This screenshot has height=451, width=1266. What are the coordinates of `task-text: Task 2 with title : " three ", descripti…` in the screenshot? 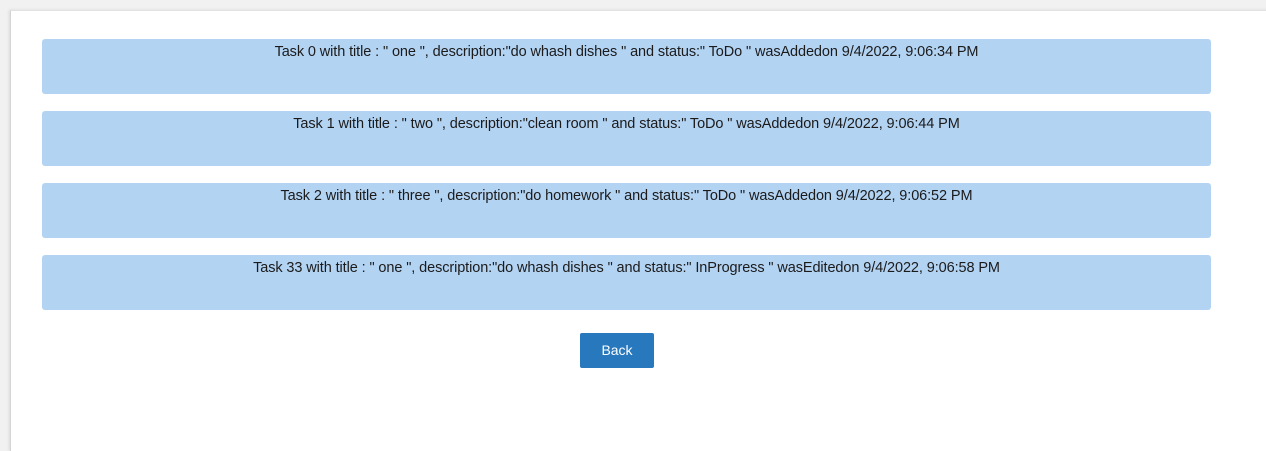 It's located at (626, 196).